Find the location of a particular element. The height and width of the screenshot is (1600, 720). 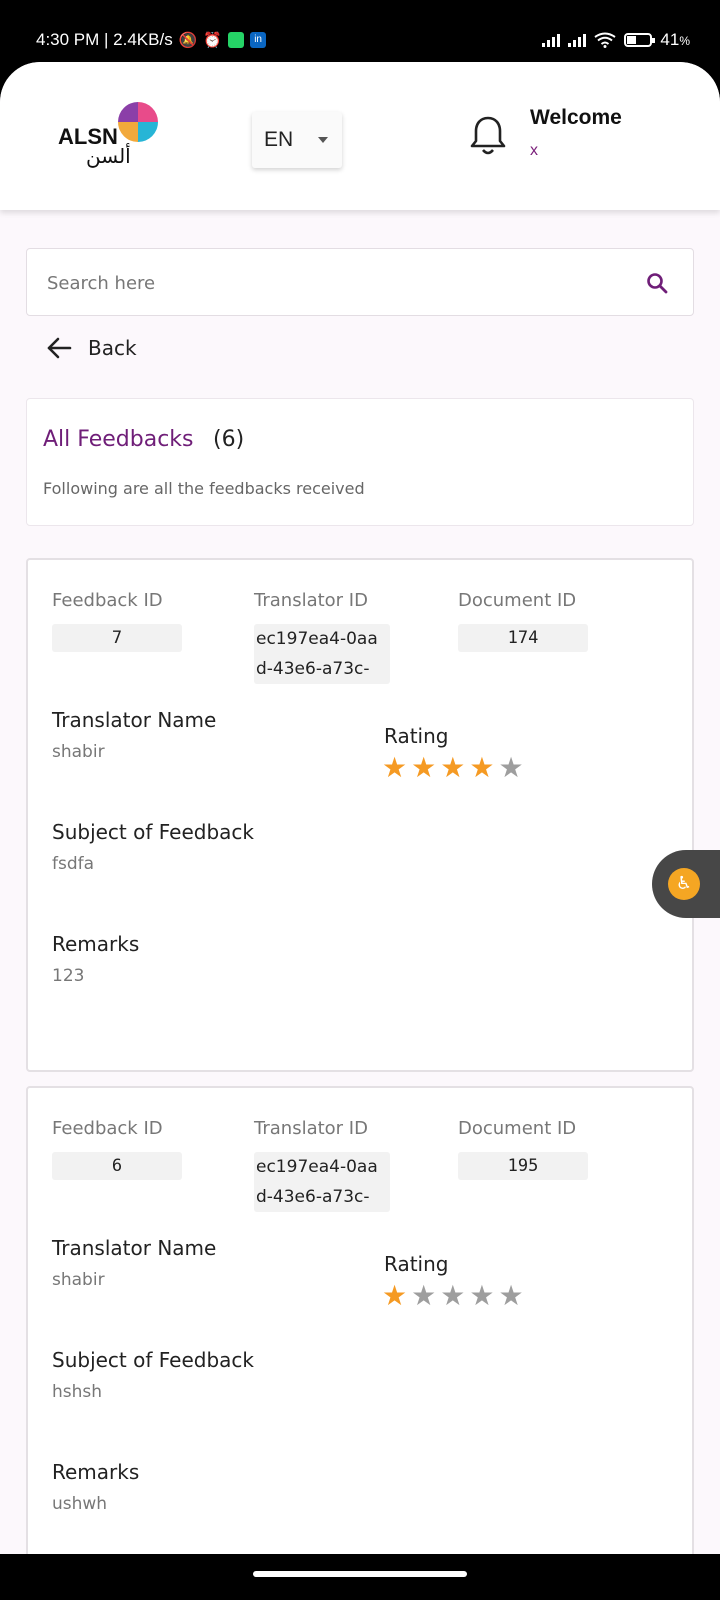

linkedin-icon: in is located at coordinates (258, 40).